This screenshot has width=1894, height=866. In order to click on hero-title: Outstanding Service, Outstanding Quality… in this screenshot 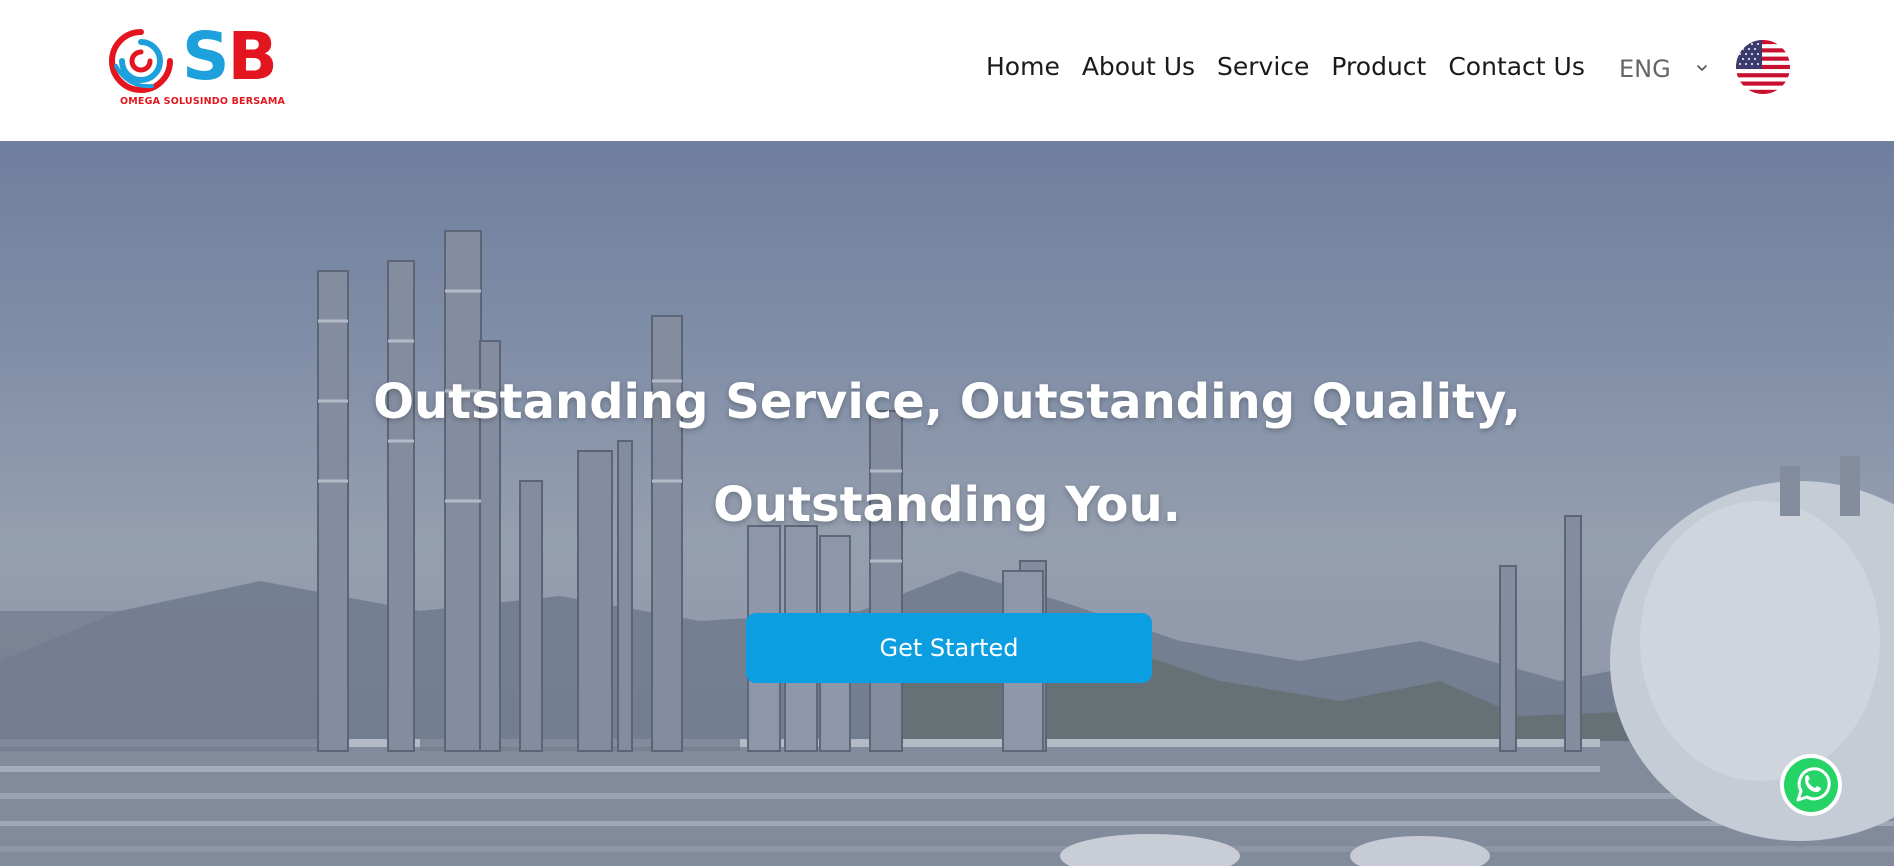, I will do `click(947, 453)`.